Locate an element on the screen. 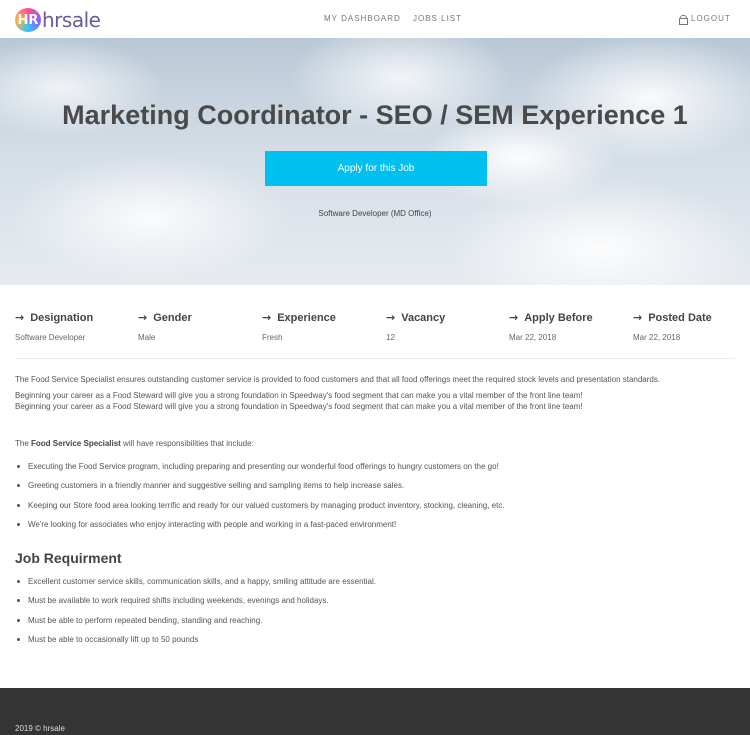 The width and height of the screenshot is (750, 735). info-experience: → Experience Fresh is located at coordinates (317, 326).